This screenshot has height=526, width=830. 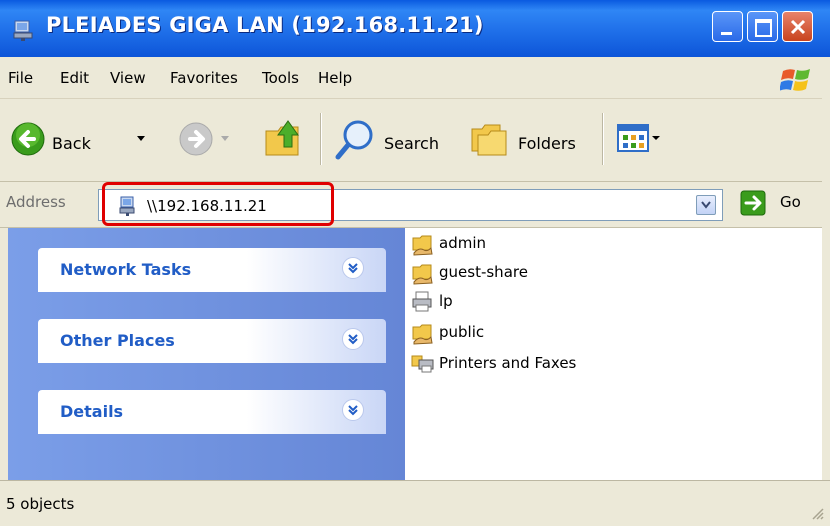 I want to click on go-button: Go, so click(x=790, y=202).